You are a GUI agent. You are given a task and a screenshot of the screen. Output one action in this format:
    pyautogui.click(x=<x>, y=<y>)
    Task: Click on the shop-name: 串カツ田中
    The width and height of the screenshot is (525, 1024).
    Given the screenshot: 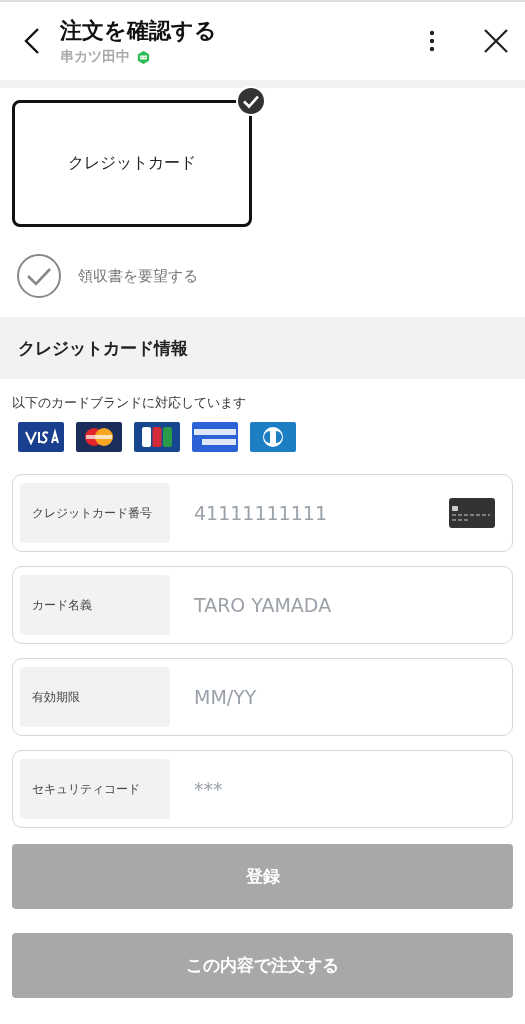 What is the action you would take?
    pyautogui.click(x=95, y=57)
    